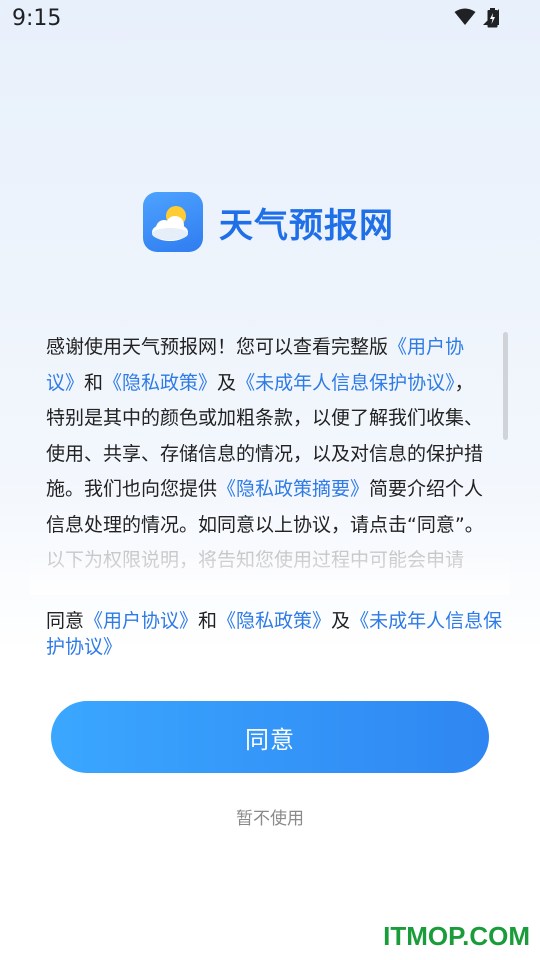  Describe the element at coordinates (208, 621) in the screenshot. I see `agree-and: 和` at that location.